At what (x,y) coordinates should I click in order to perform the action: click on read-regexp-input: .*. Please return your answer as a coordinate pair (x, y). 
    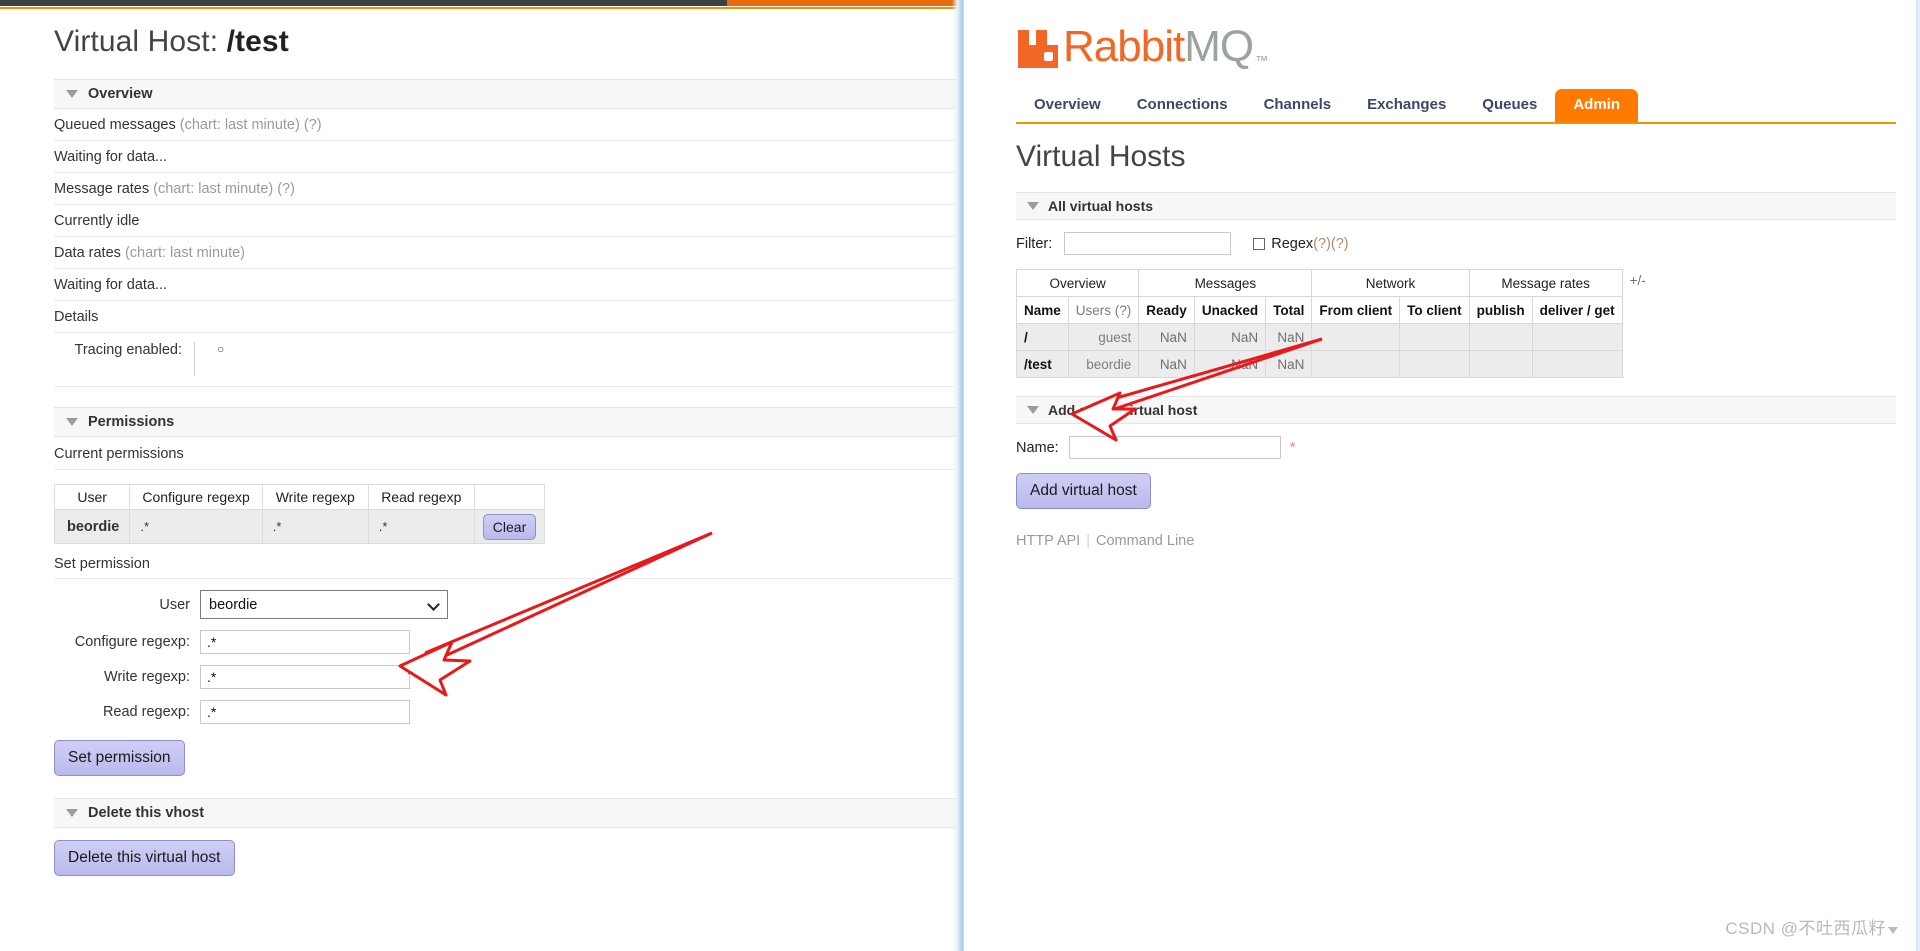
    Looking at the image, I should click on (305, 712).